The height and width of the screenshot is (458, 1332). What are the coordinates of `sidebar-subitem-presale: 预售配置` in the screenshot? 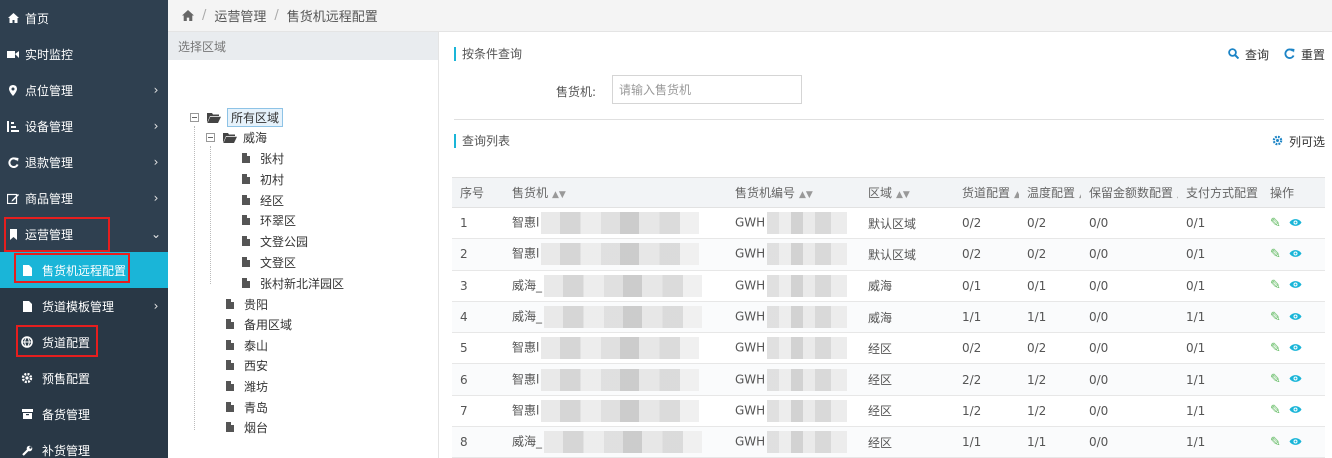 It's located at (84, 378).